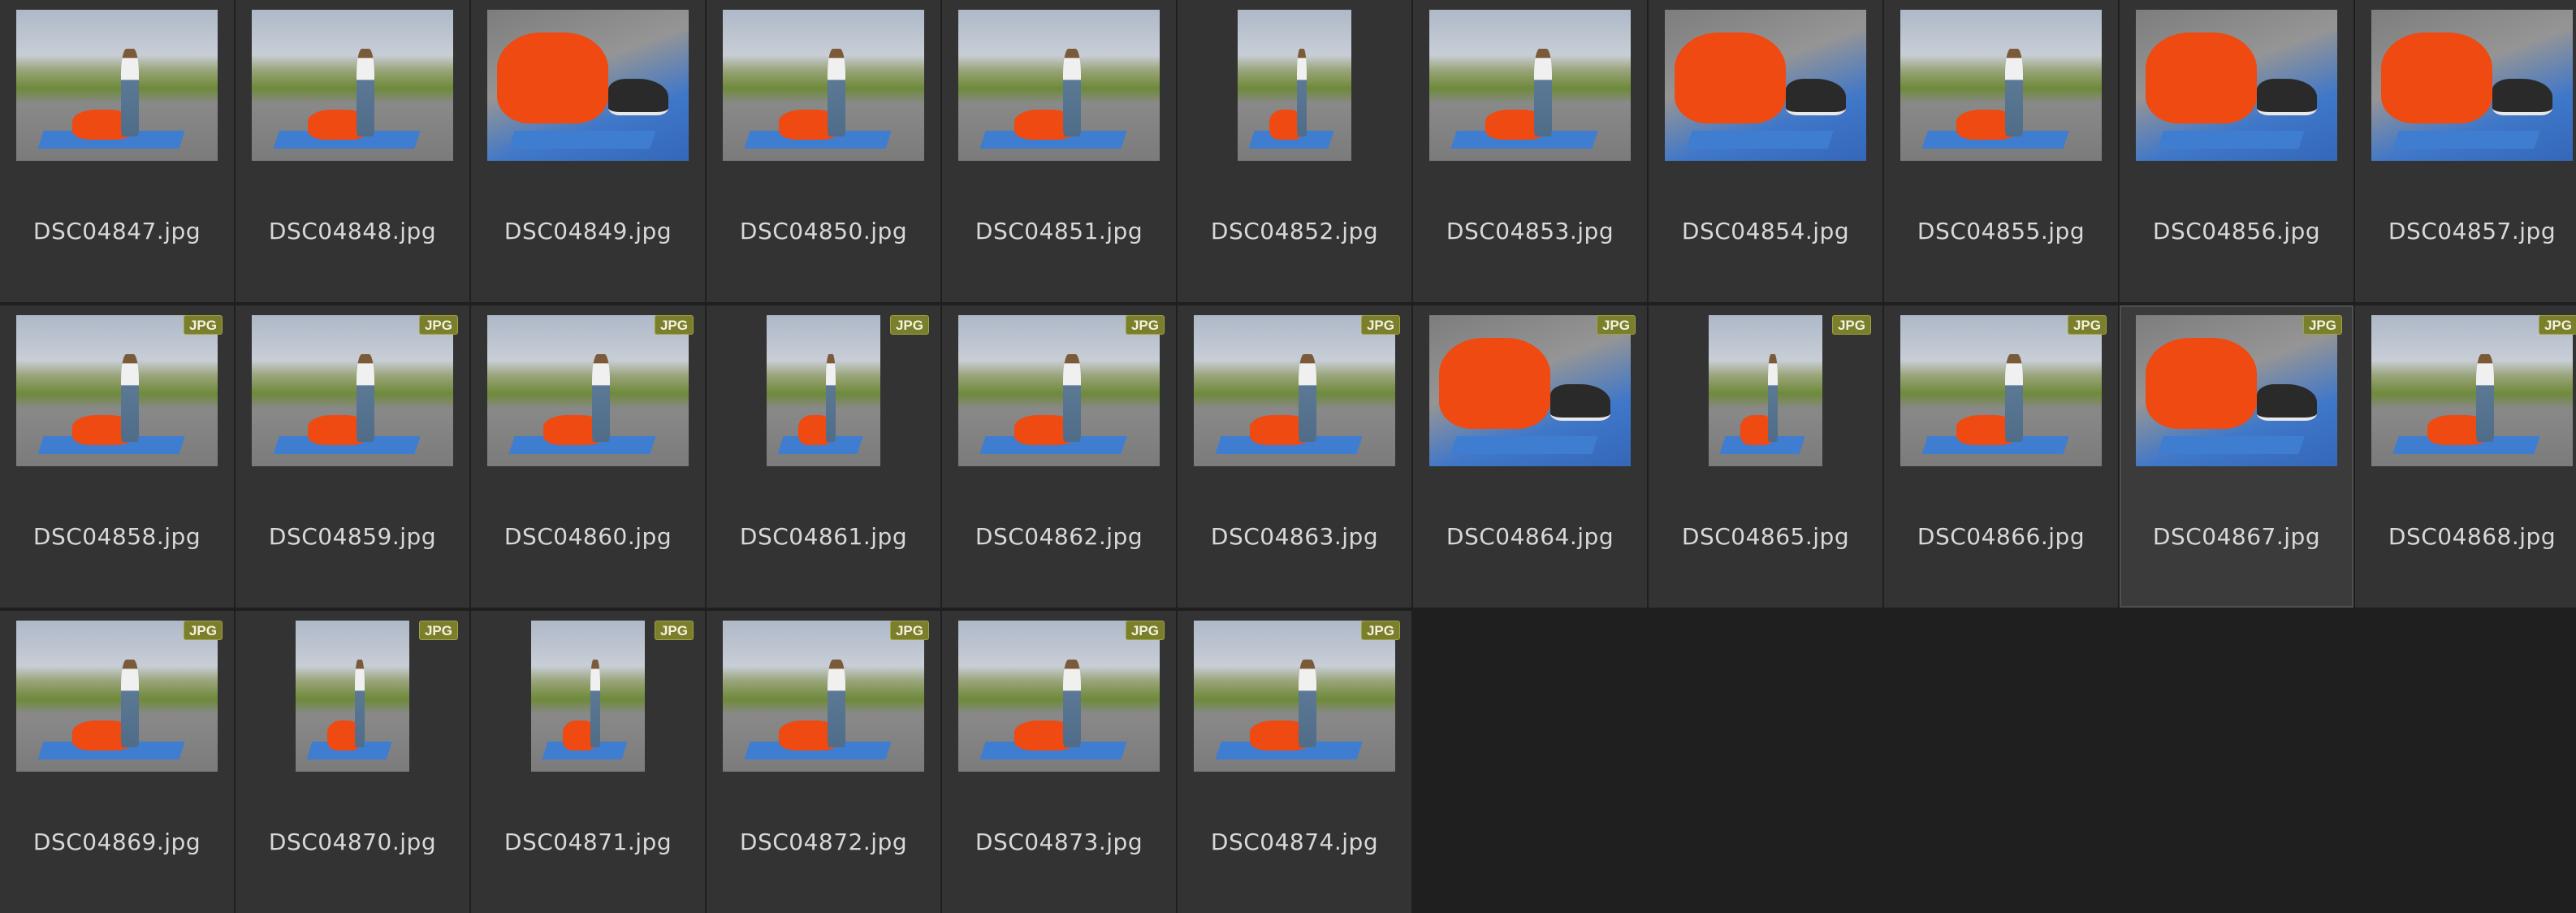 This screenshot has width=2576, height=913. I want to click on file-item: JPG DSC04858.jpg, so click(117, 456).